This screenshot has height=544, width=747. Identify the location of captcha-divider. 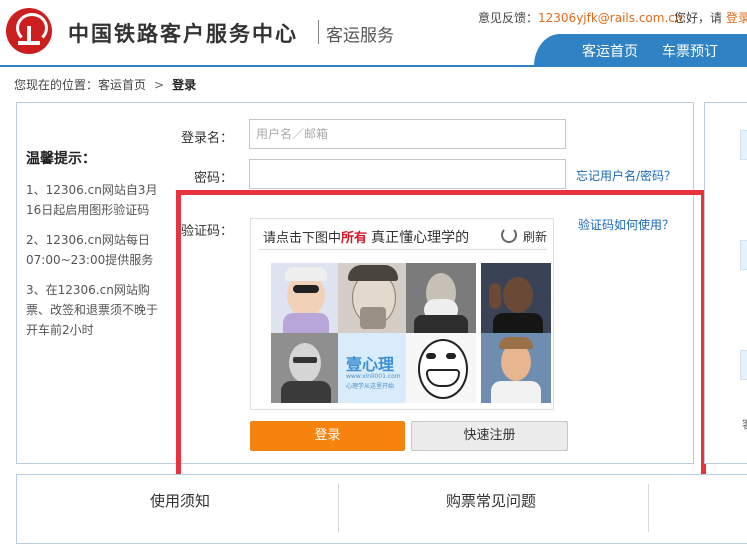
(403, 249).